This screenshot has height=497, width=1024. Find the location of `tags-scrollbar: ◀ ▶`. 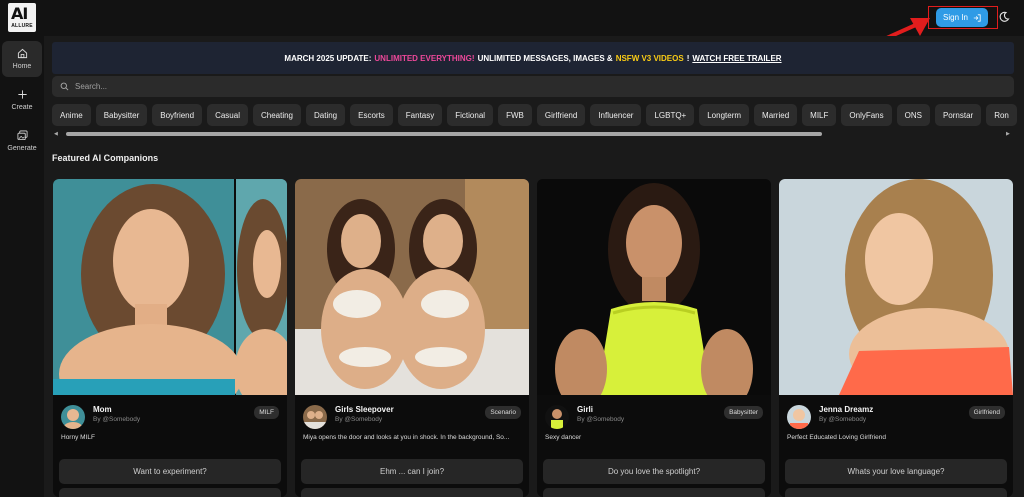

tags-scrollbar: ◀ ▶ is located at coordinates (533, 134).